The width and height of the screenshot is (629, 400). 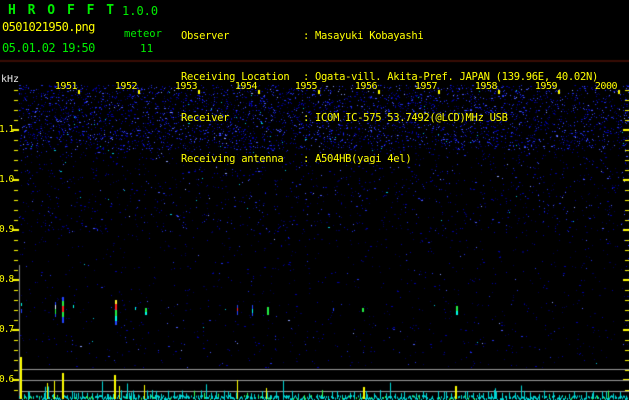 I want to click on time-label: 1959, so click(x=546, y=86).